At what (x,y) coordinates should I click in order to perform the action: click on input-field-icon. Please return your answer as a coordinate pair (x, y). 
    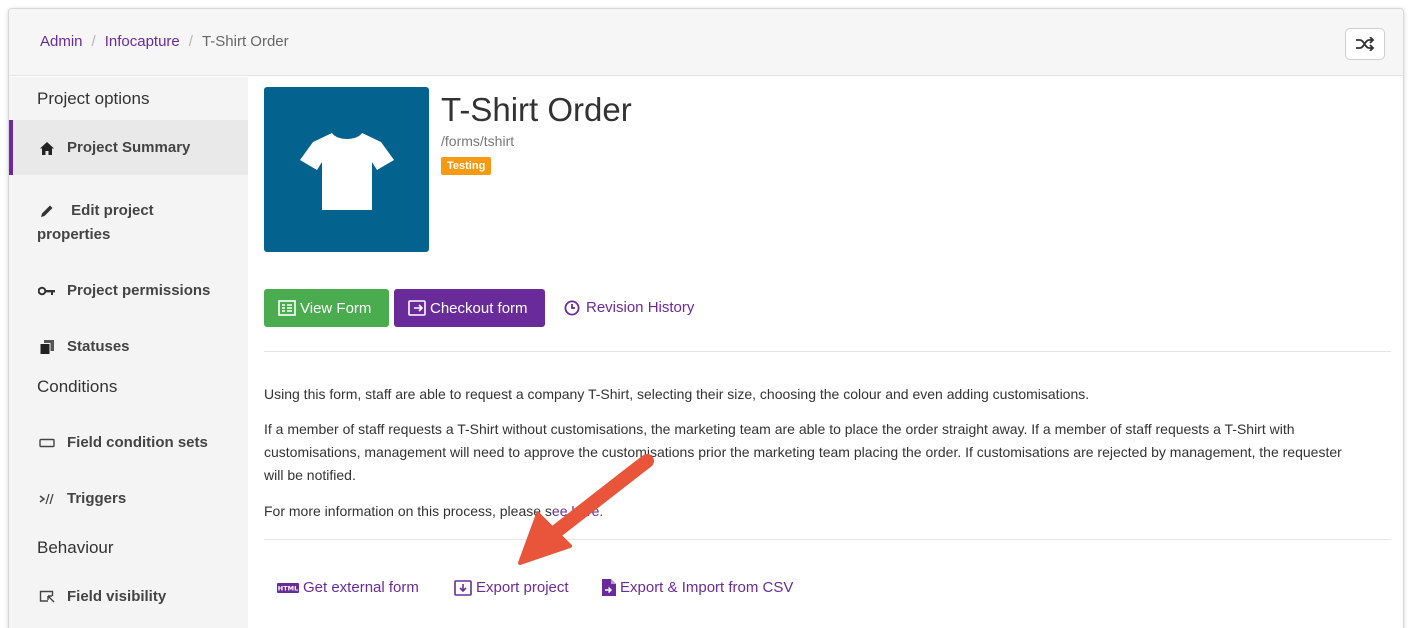
    Looking at the image, I should click on (47, 443).